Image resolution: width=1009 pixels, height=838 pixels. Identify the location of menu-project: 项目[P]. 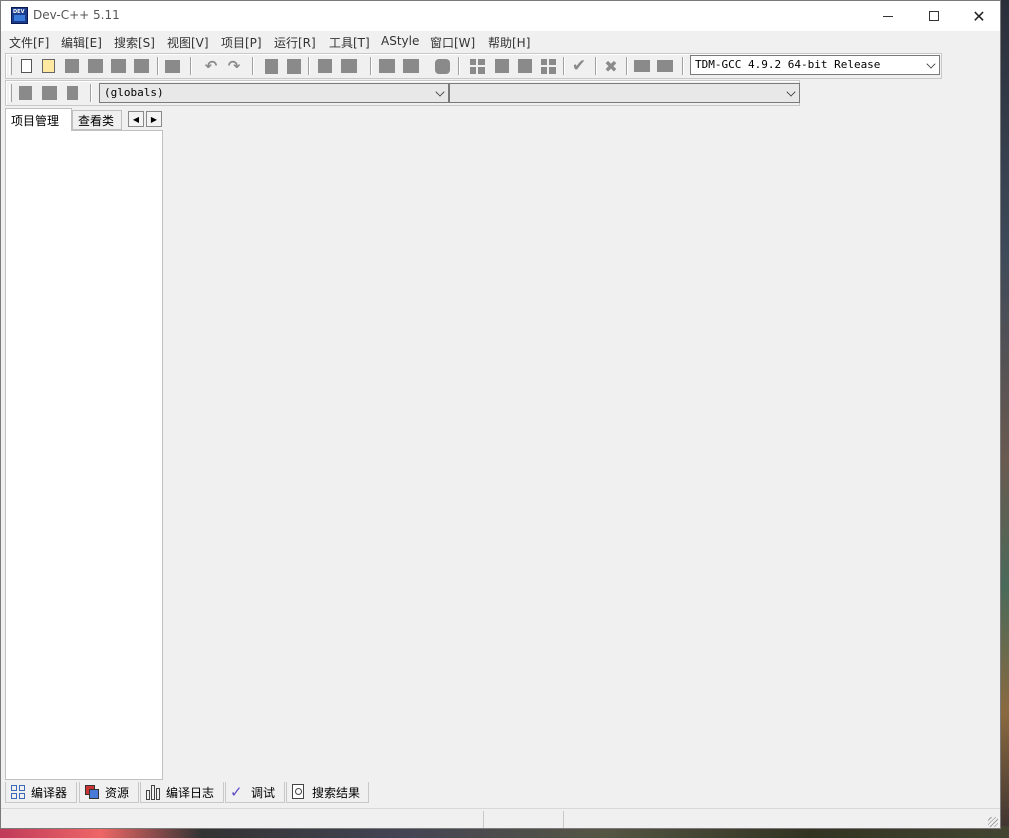
(241, 42).